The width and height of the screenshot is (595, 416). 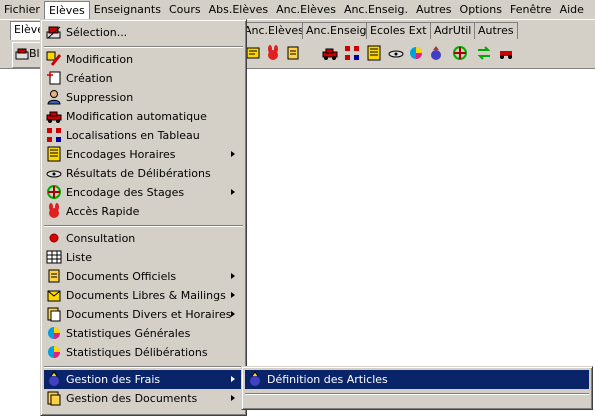 What do you see at coordinates (273, 53) in the screenshot?
I see `toolbar-rabbit-icon` at bounding box center [273, 53].